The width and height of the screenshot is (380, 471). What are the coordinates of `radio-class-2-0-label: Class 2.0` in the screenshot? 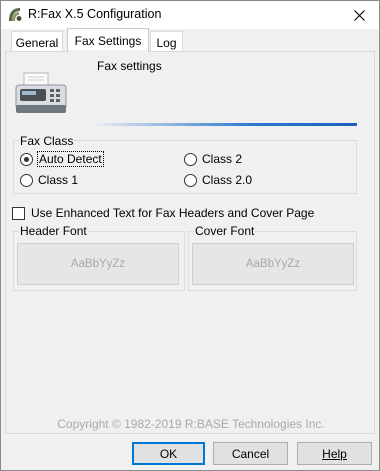 It's located at (227, 180).